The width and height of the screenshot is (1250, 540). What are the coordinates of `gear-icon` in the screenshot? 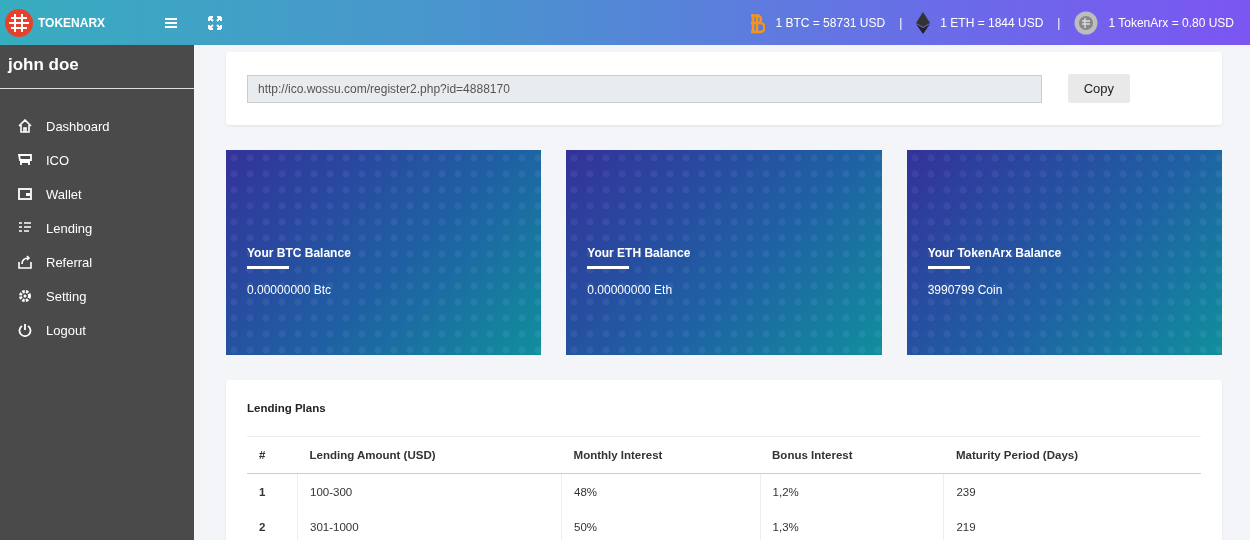 It's located at (25, 296).